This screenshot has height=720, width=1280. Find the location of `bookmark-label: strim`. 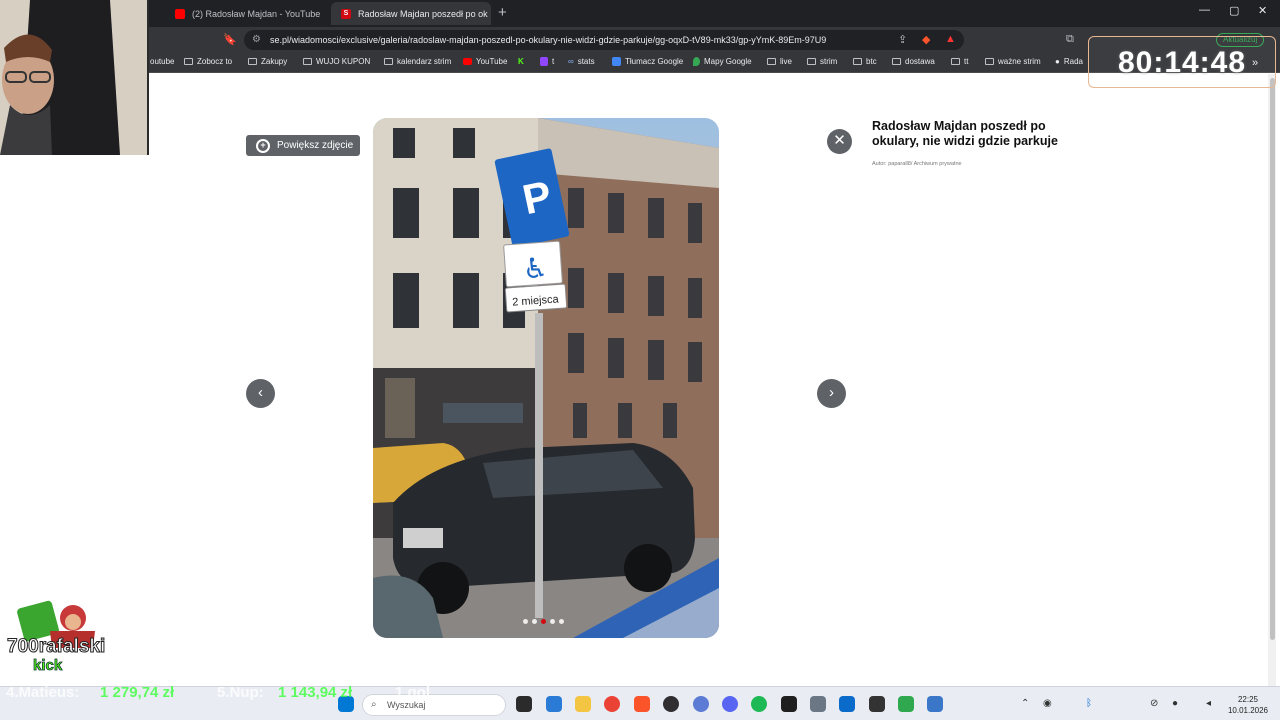

bookmark-label: strim is located at coordinates (829, 61).